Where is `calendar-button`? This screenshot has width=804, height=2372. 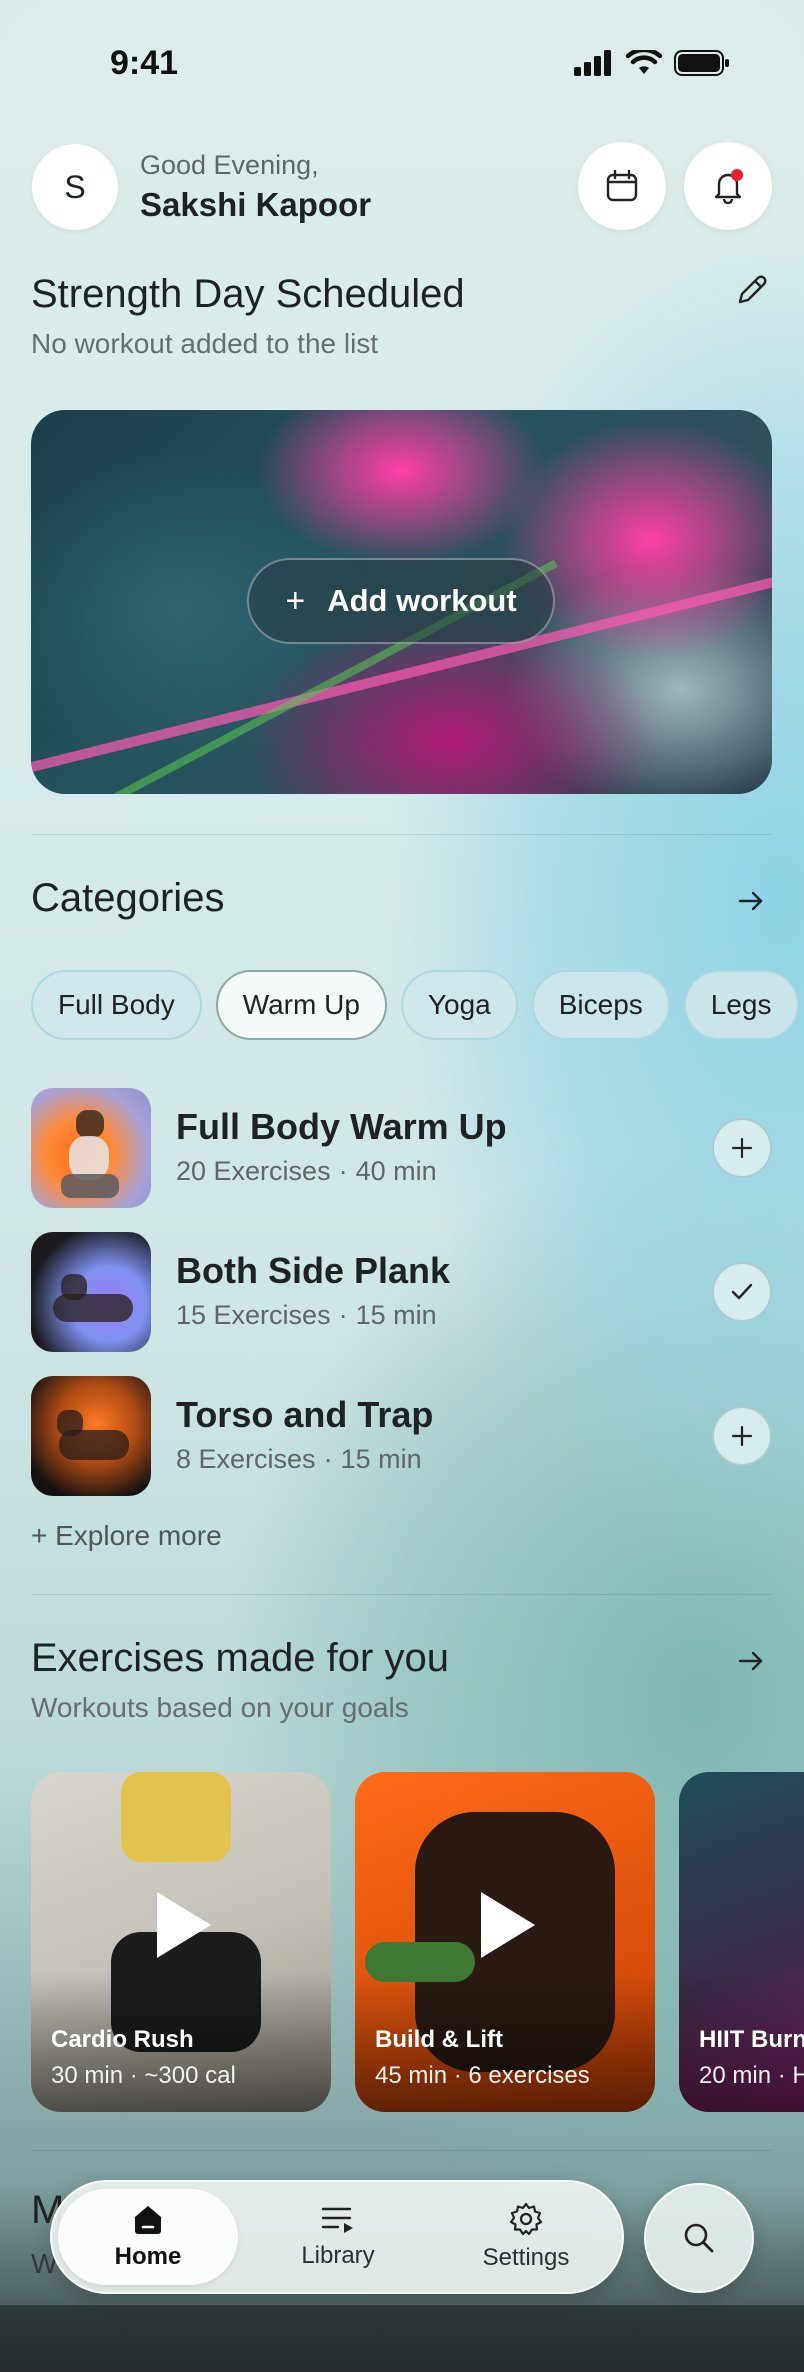 calendar-button is located at coordinates (622, 186).